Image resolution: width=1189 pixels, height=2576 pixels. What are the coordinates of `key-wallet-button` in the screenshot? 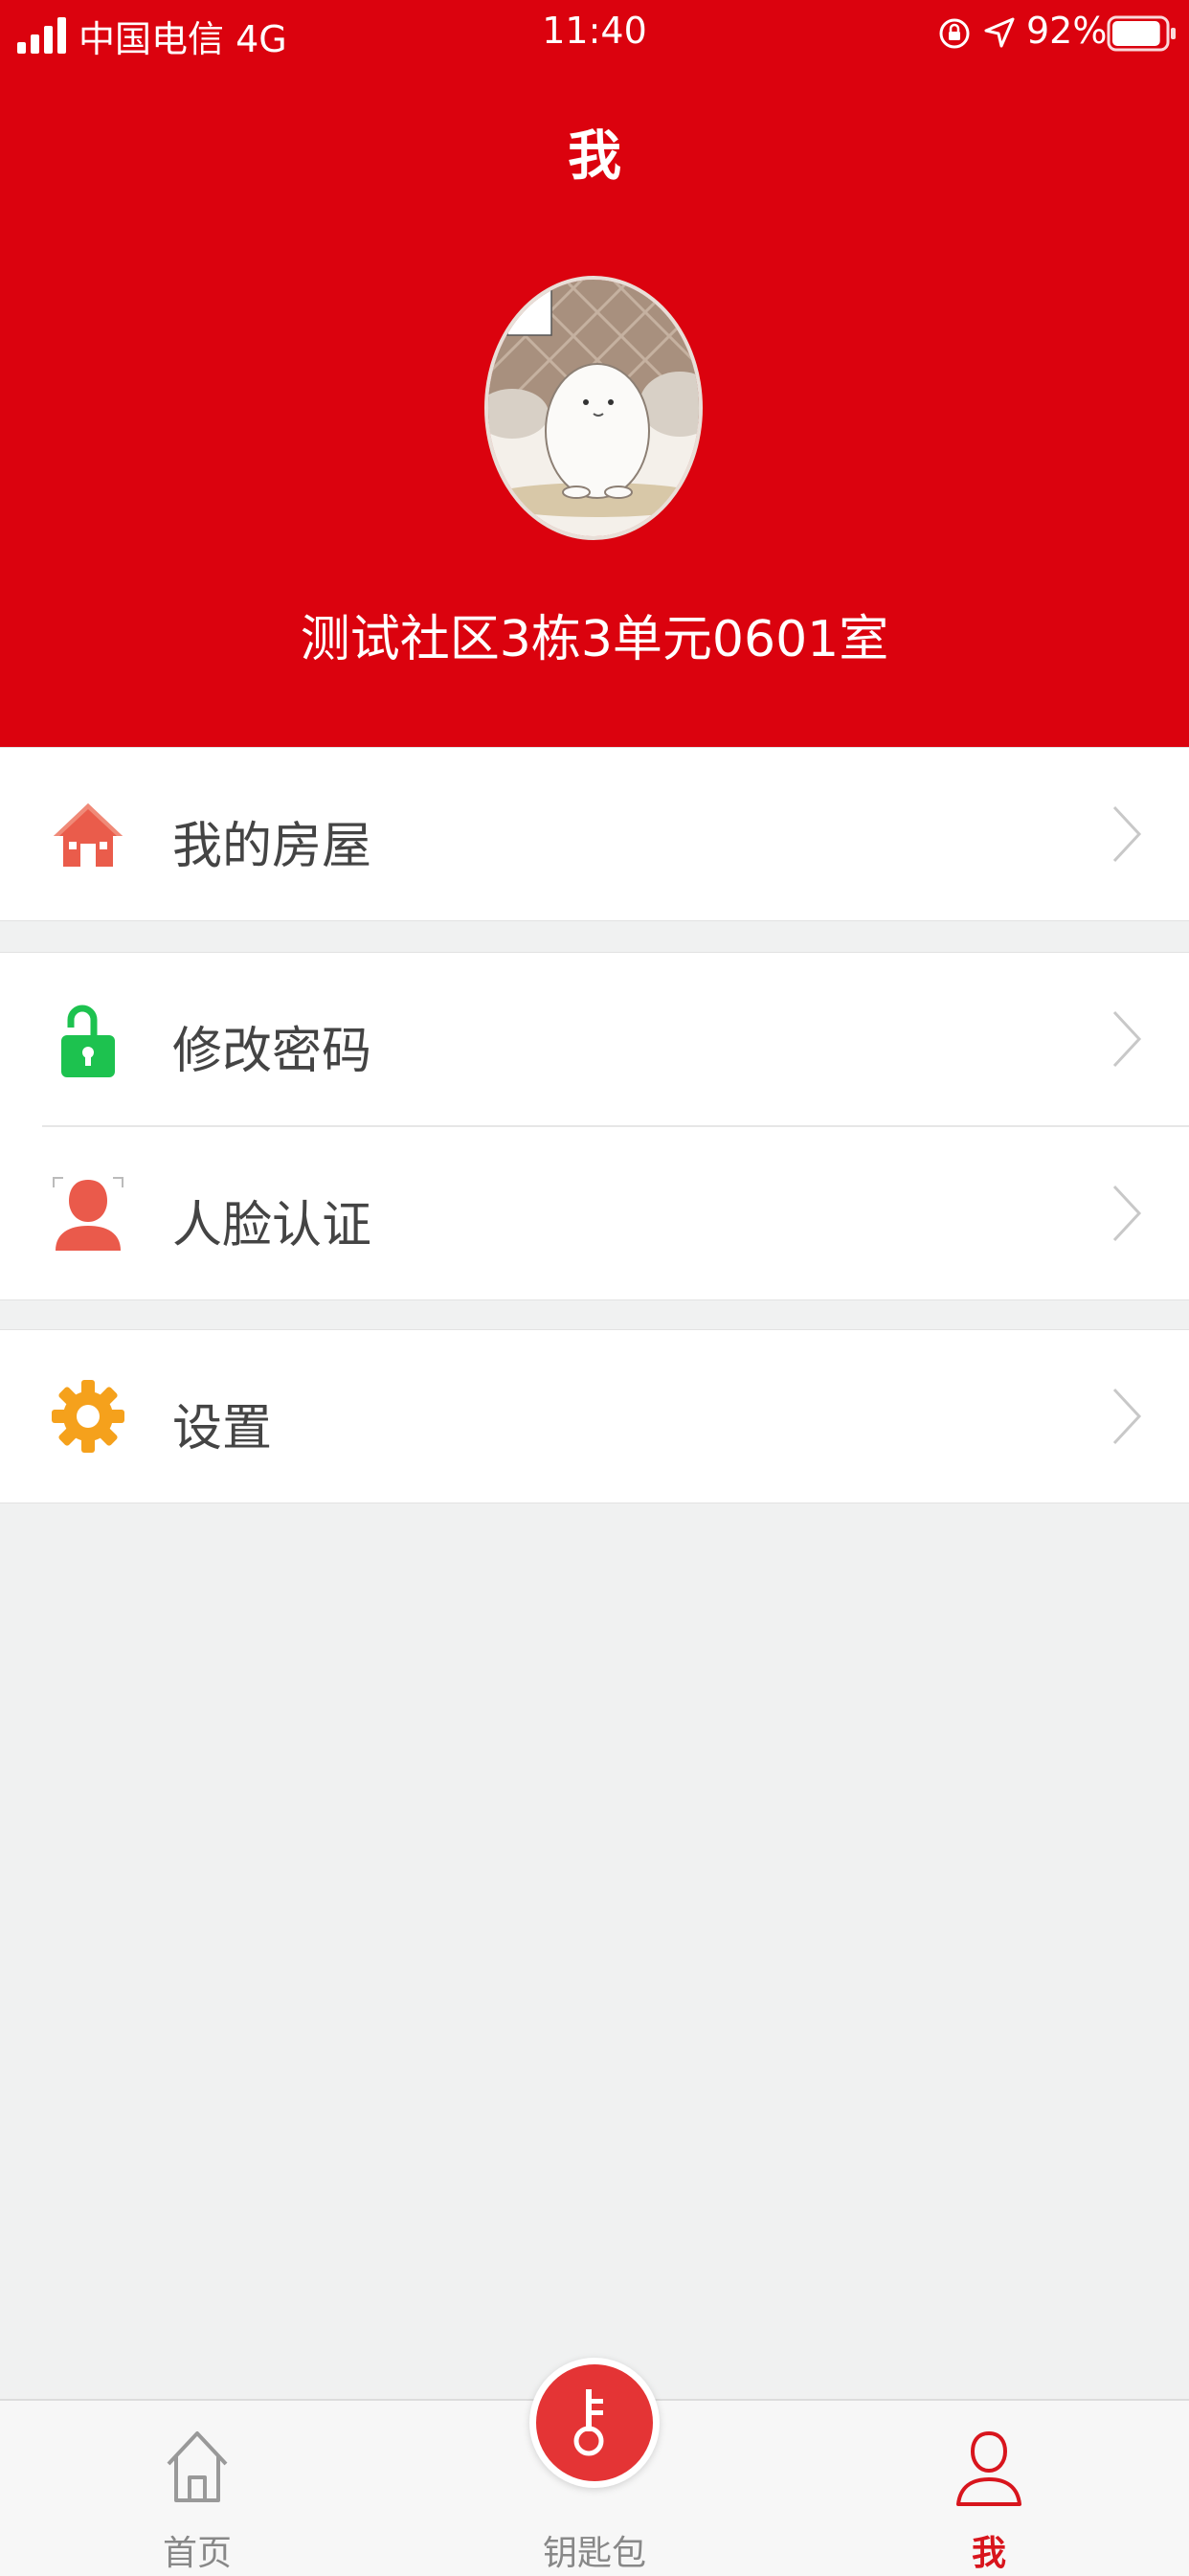 It's located at (594, 2423).